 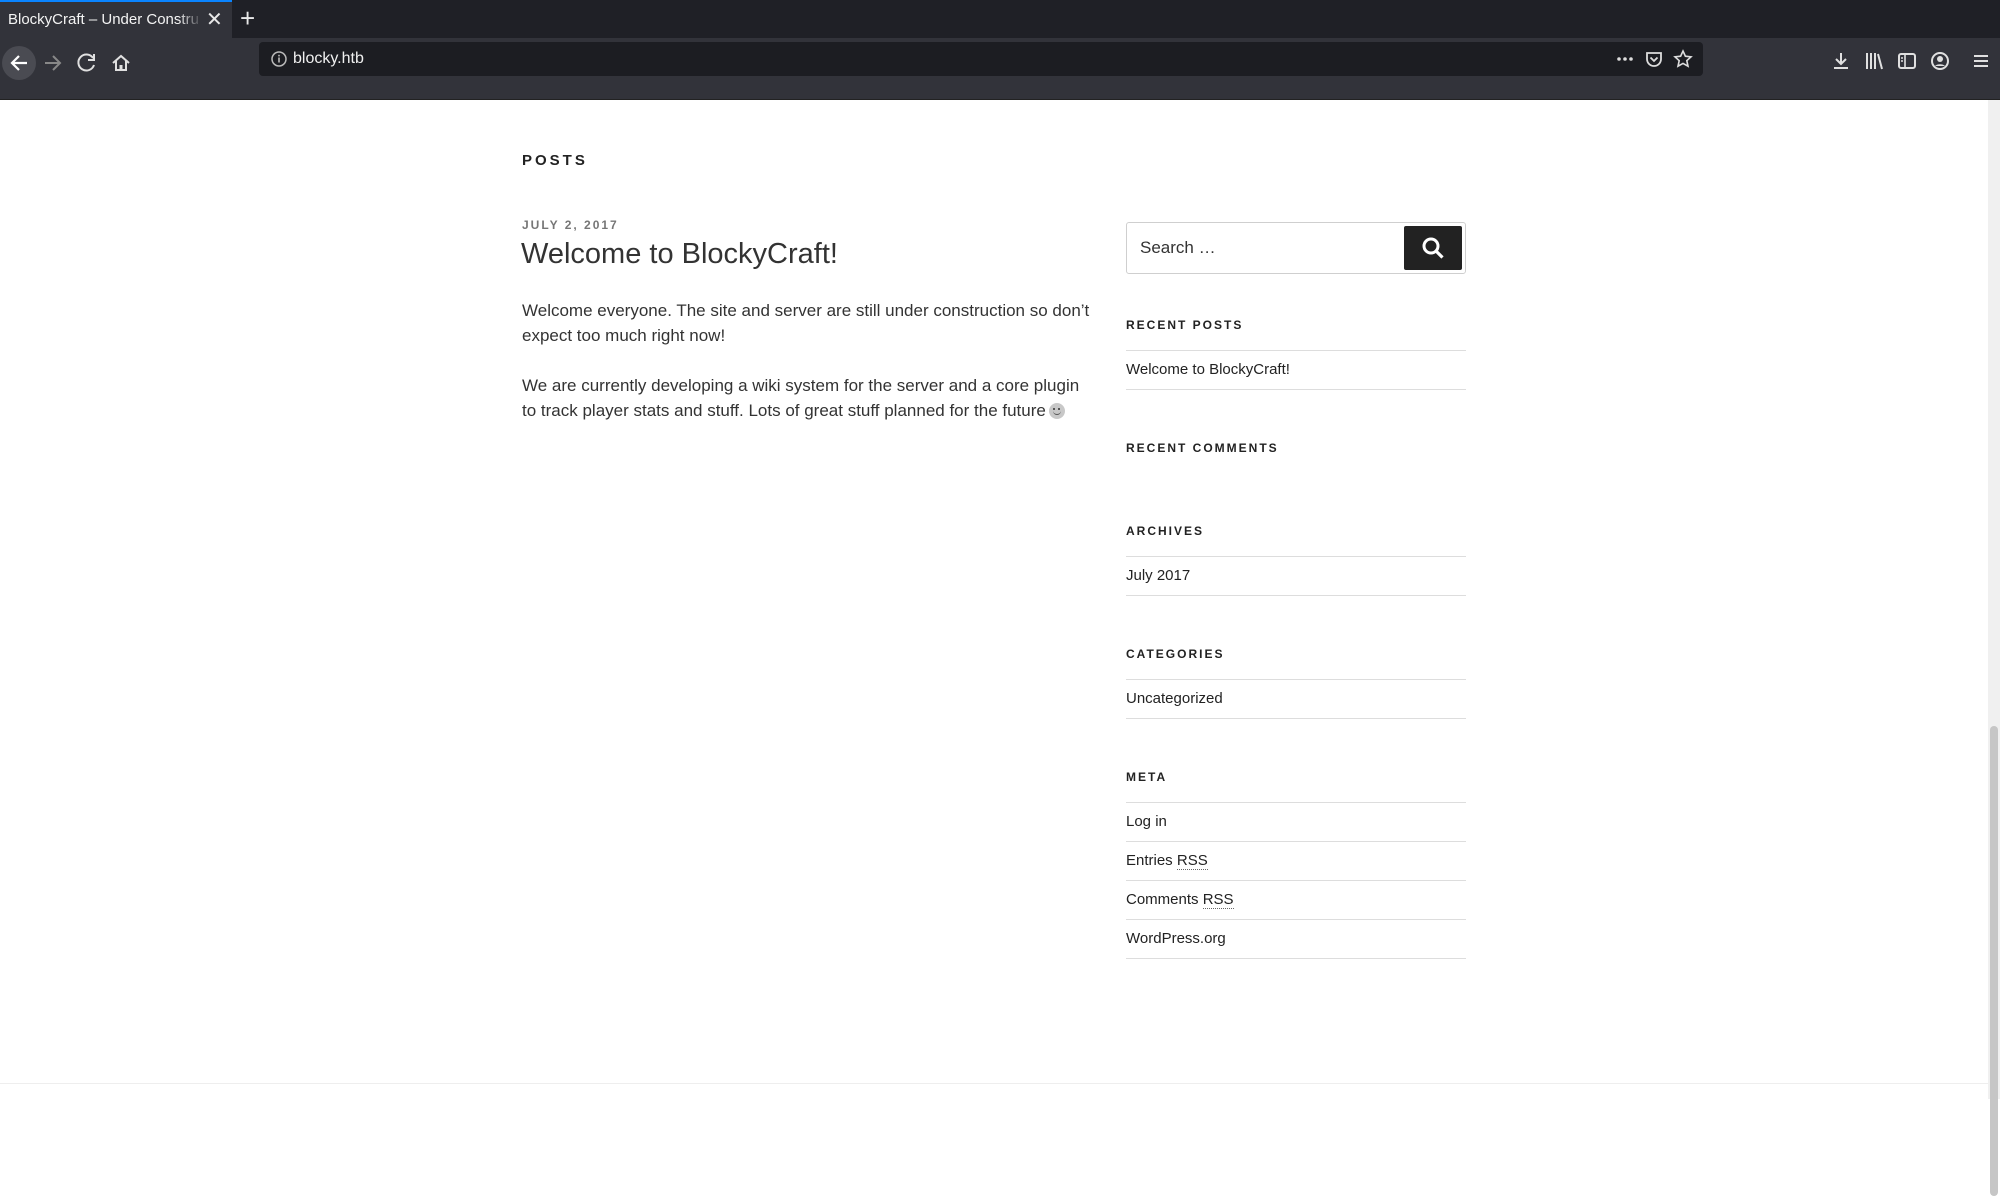 I want to click on sidebar-icon, so click(x=1907, y=61).